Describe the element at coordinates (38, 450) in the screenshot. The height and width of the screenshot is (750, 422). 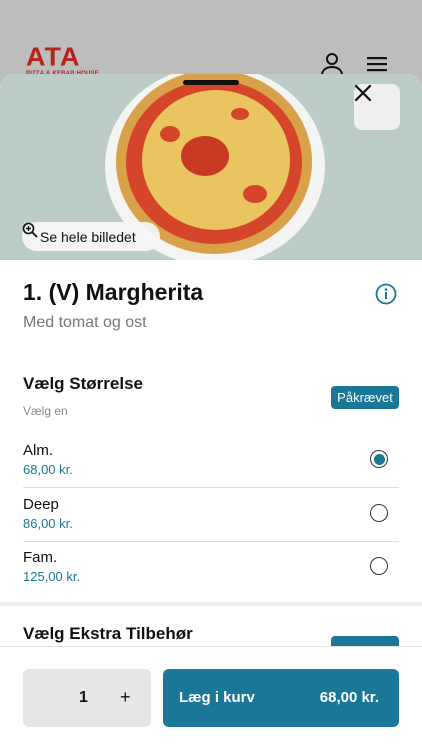
I see `option-name: Alm.` at that location.